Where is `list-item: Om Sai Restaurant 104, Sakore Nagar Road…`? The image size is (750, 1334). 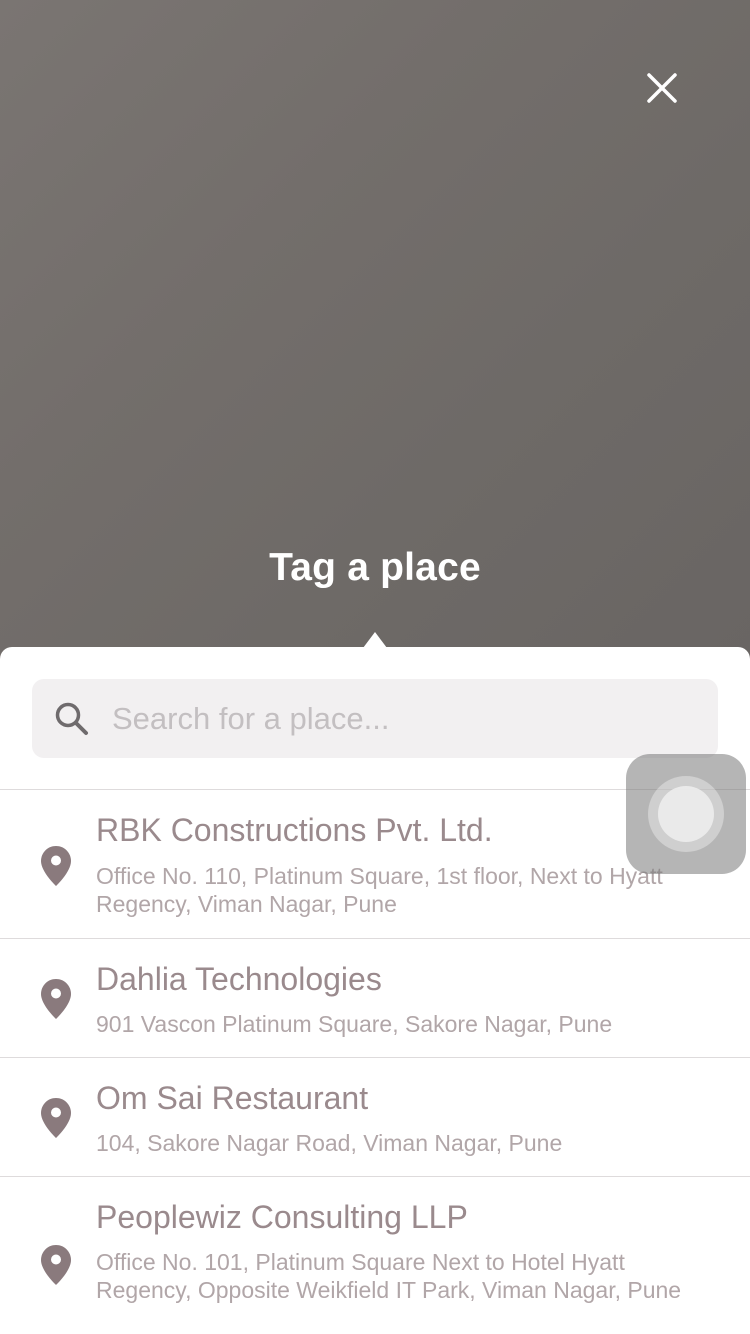 list-item: Om Sai Restaurant 104, Sakore Nagar Road… is located at coordinates (375, 1117).